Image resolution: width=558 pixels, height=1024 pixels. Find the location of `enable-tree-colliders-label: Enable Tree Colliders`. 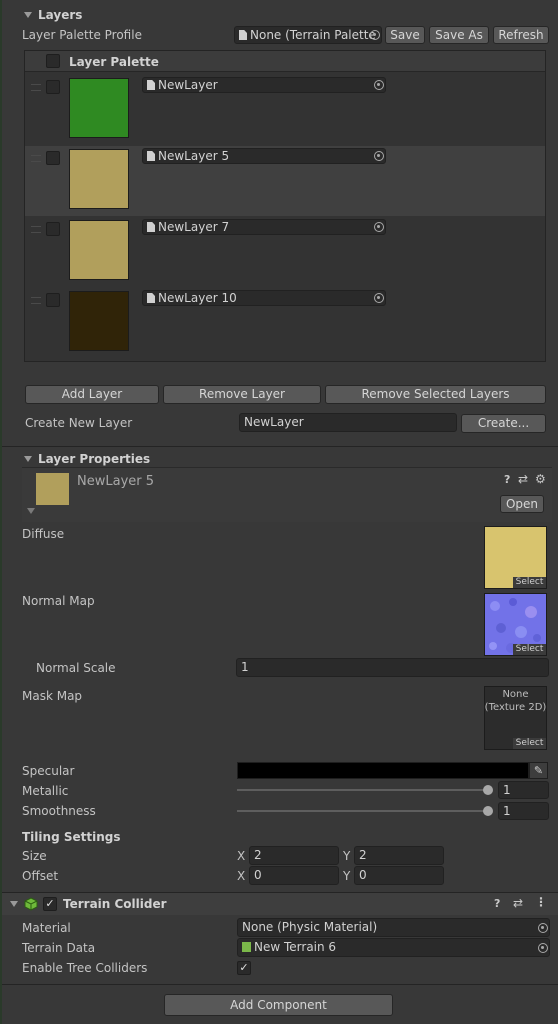

enable-tree-colliders-label: Enable Tree Colliders is located at coordinates (85, 968).